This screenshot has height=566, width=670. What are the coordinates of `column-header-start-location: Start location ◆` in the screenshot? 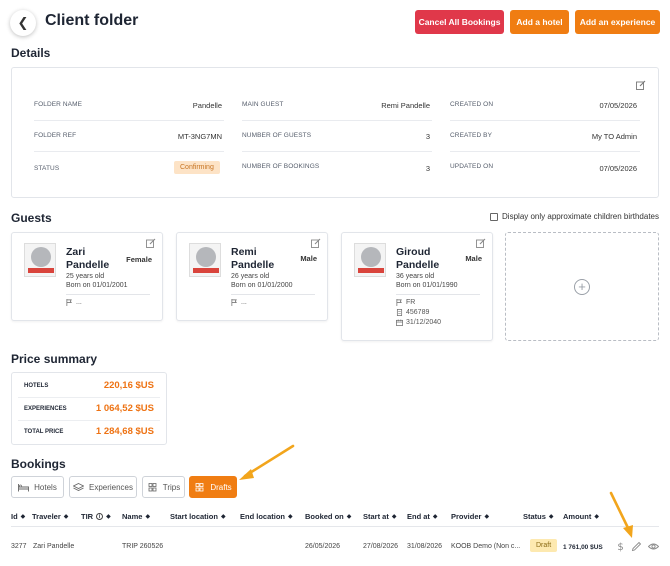 It's located at (198, 516).